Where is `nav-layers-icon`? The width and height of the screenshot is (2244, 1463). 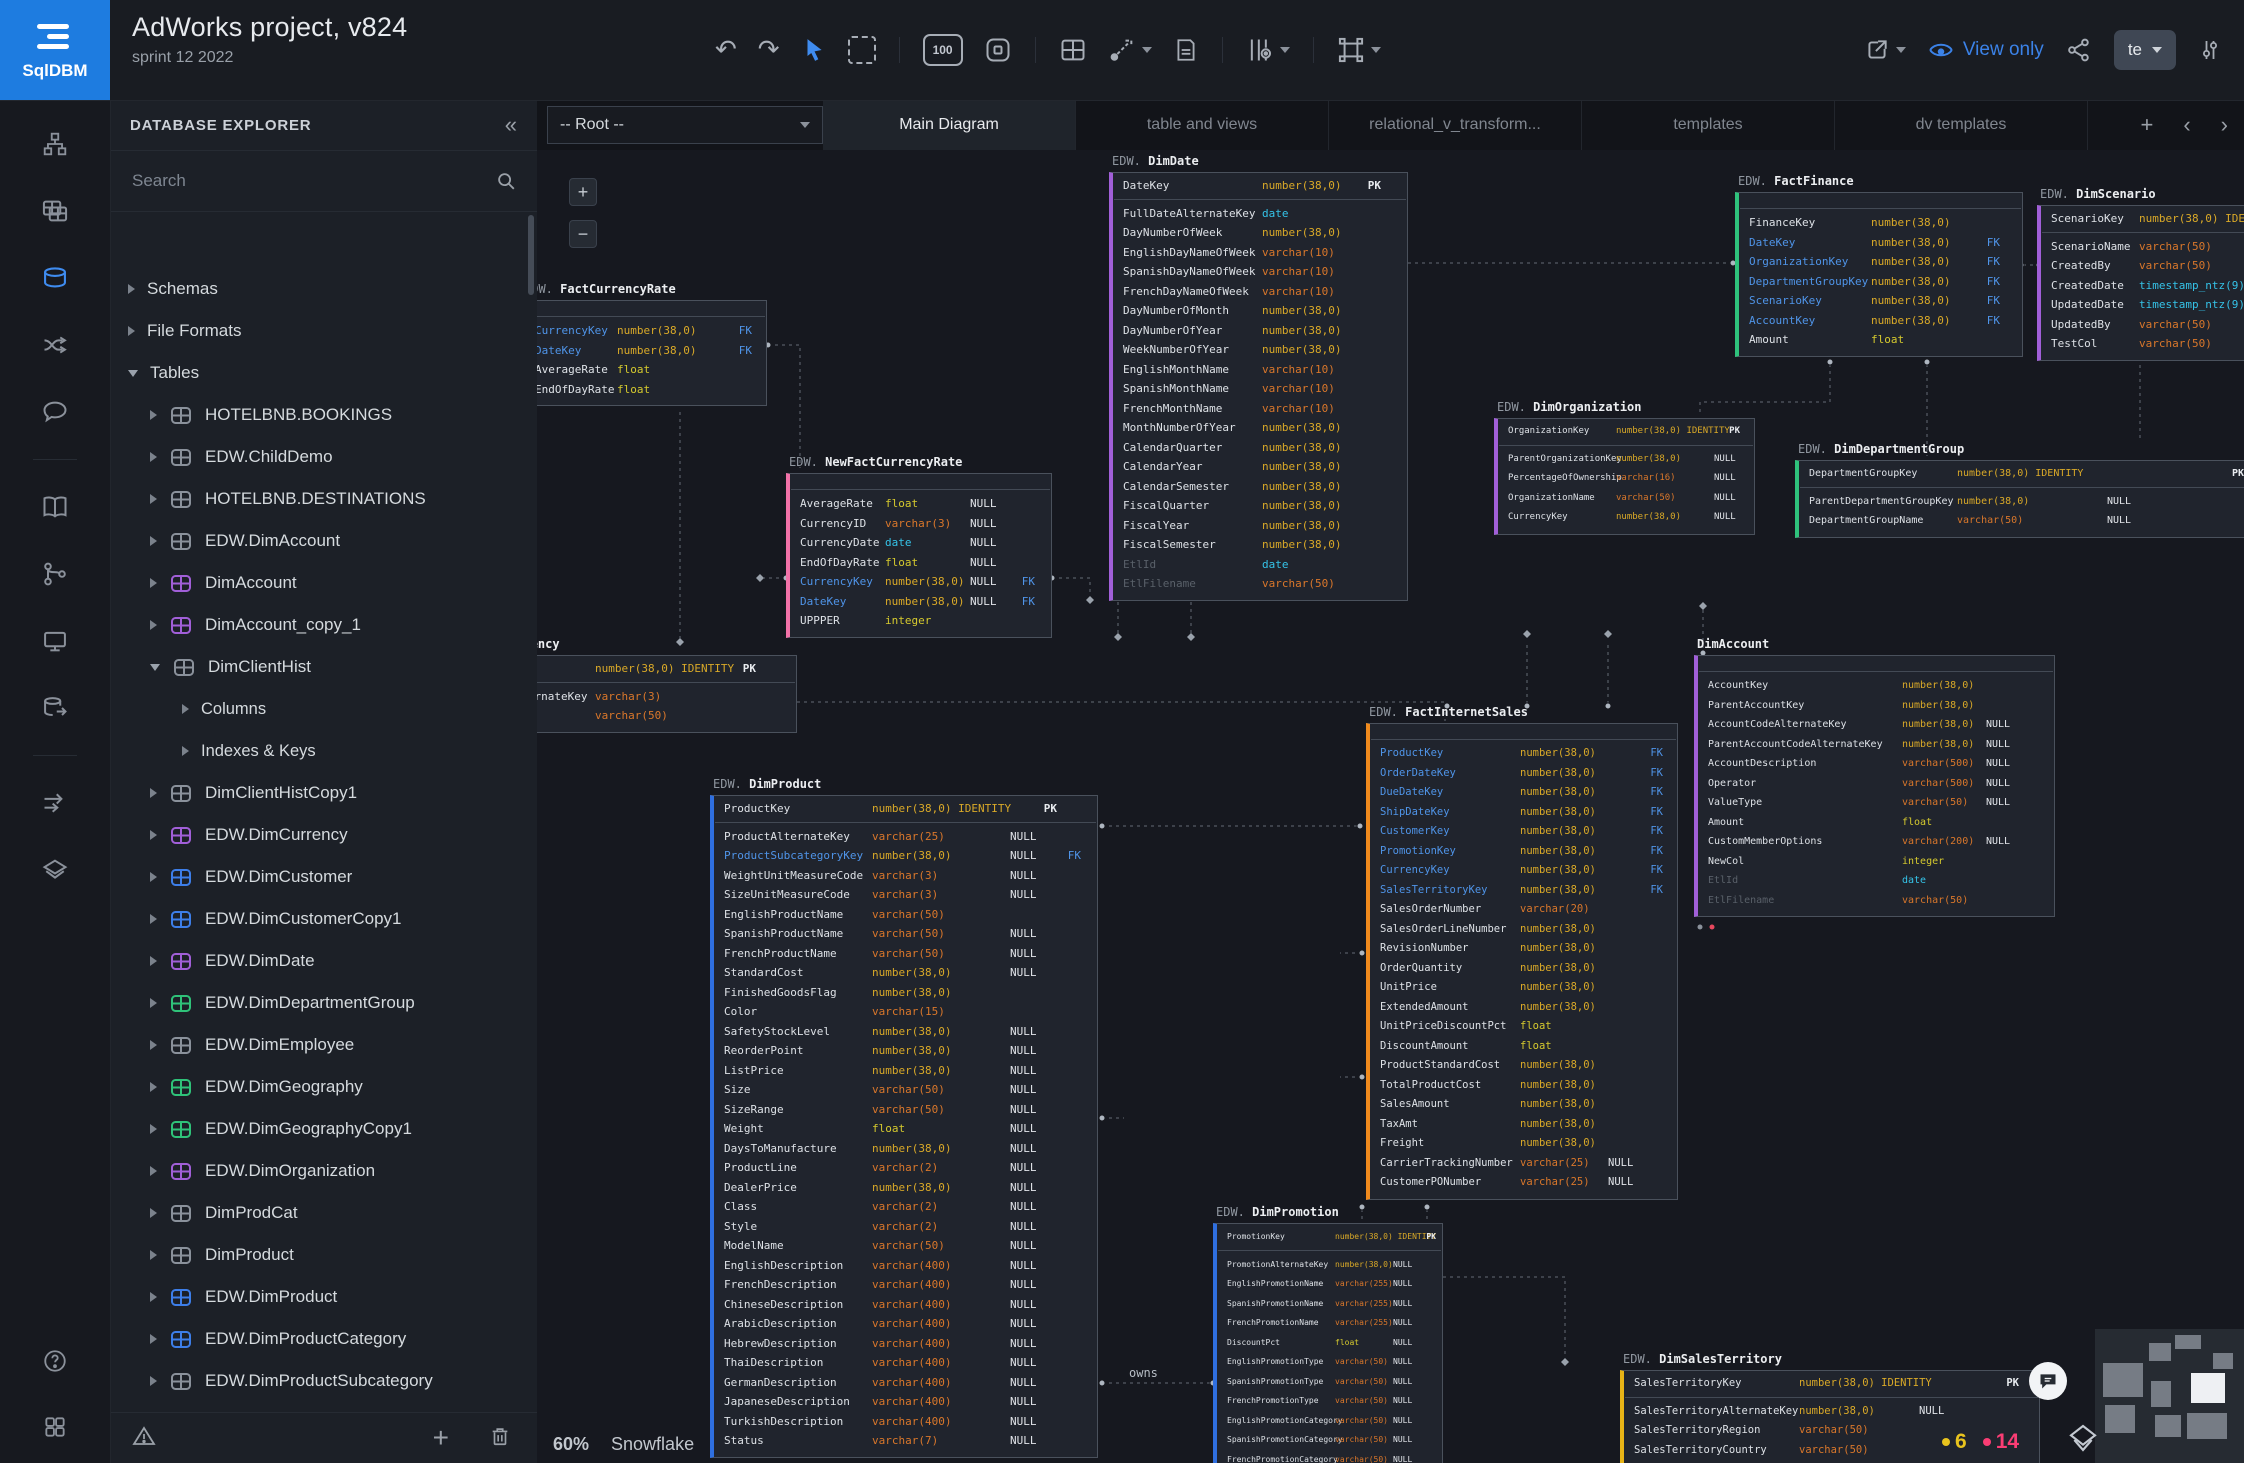 nav-layers-icon is located at coordinates (55, 870).